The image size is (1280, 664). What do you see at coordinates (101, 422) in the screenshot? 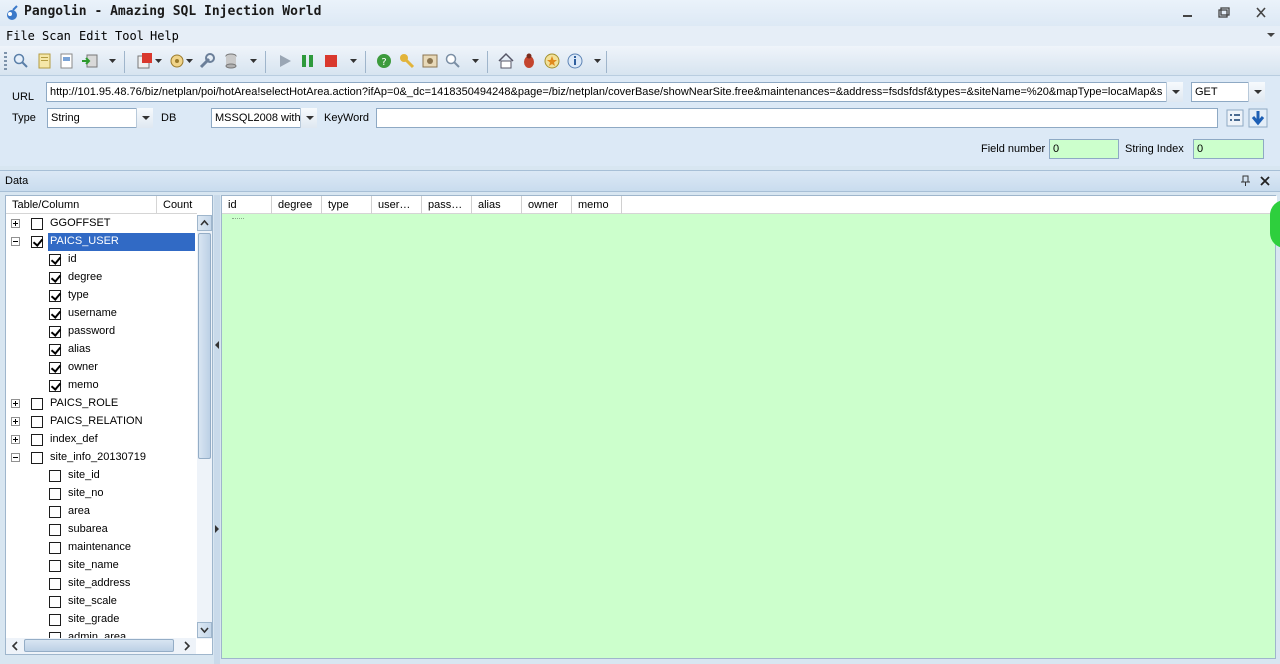
I see `tree-table-row: PAICS_RELATION` at bounding box center [101, 422].